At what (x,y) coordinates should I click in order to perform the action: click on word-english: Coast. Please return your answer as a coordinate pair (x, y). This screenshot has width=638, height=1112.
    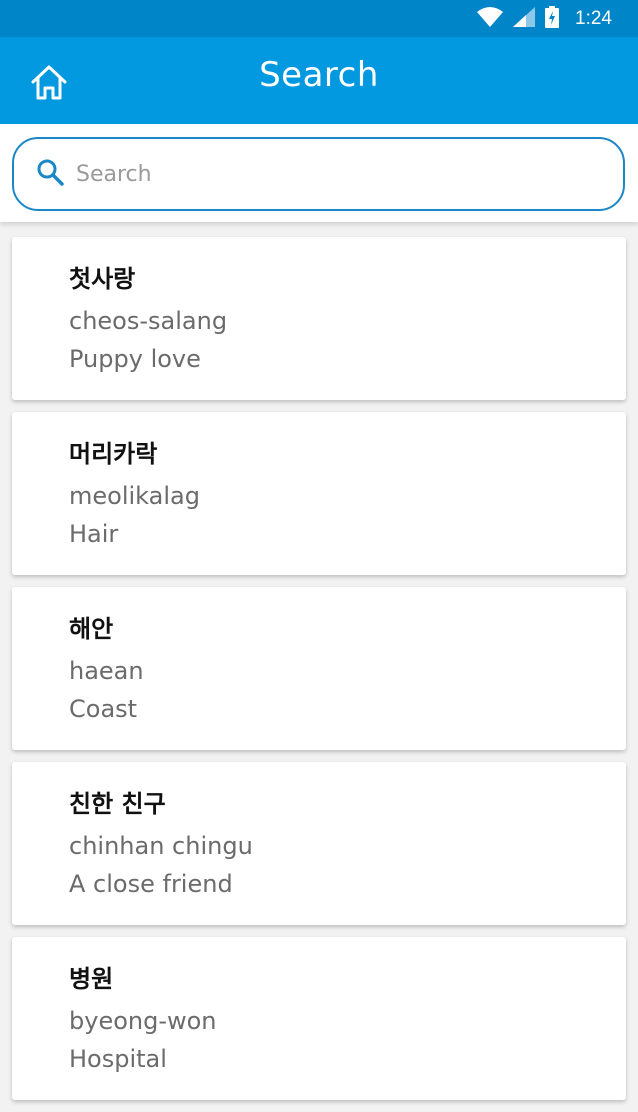
    Looking at the image, I should click on (103, 709).